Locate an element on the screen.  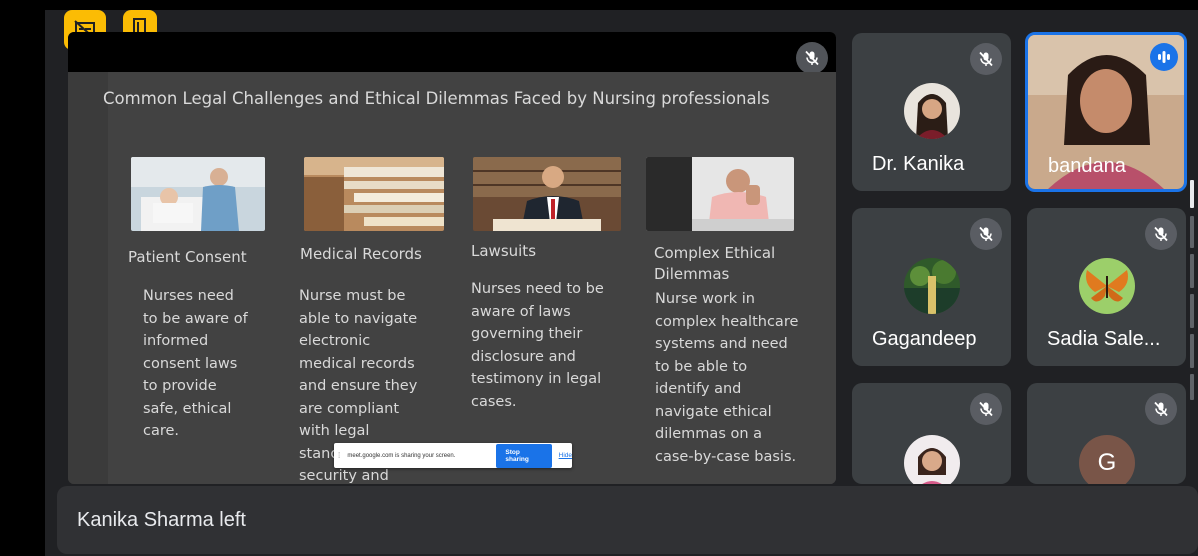
drag-handle-icon: ⁞ is located at coordinates (342, 455).